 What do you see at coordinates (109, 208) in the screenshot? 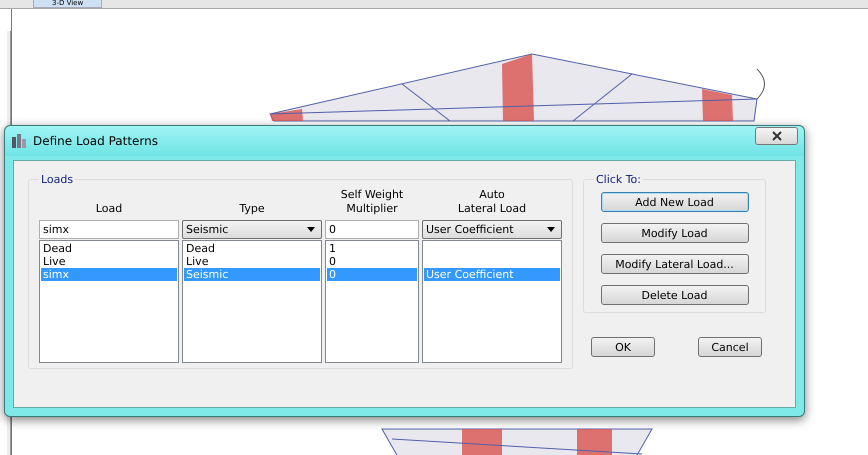
I see `column-header: Load` at bounding box center [109, 208].